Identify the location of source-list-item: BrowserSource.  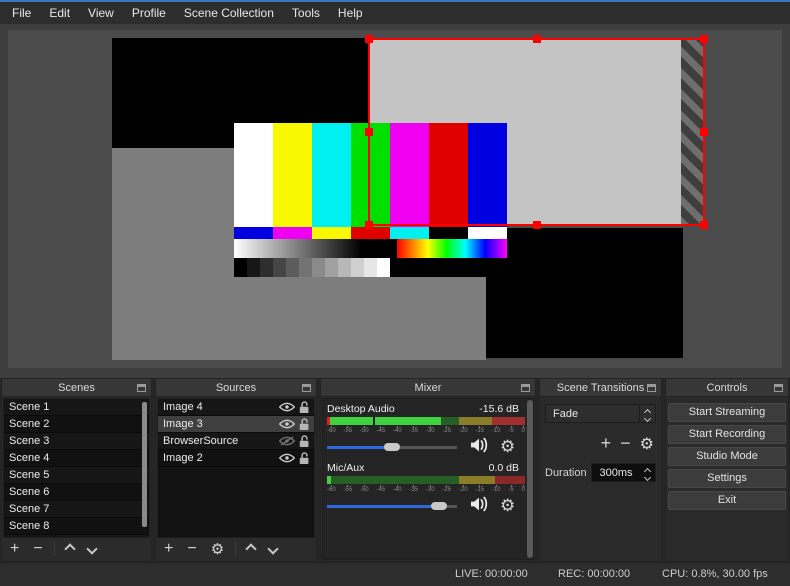
(236, 441).